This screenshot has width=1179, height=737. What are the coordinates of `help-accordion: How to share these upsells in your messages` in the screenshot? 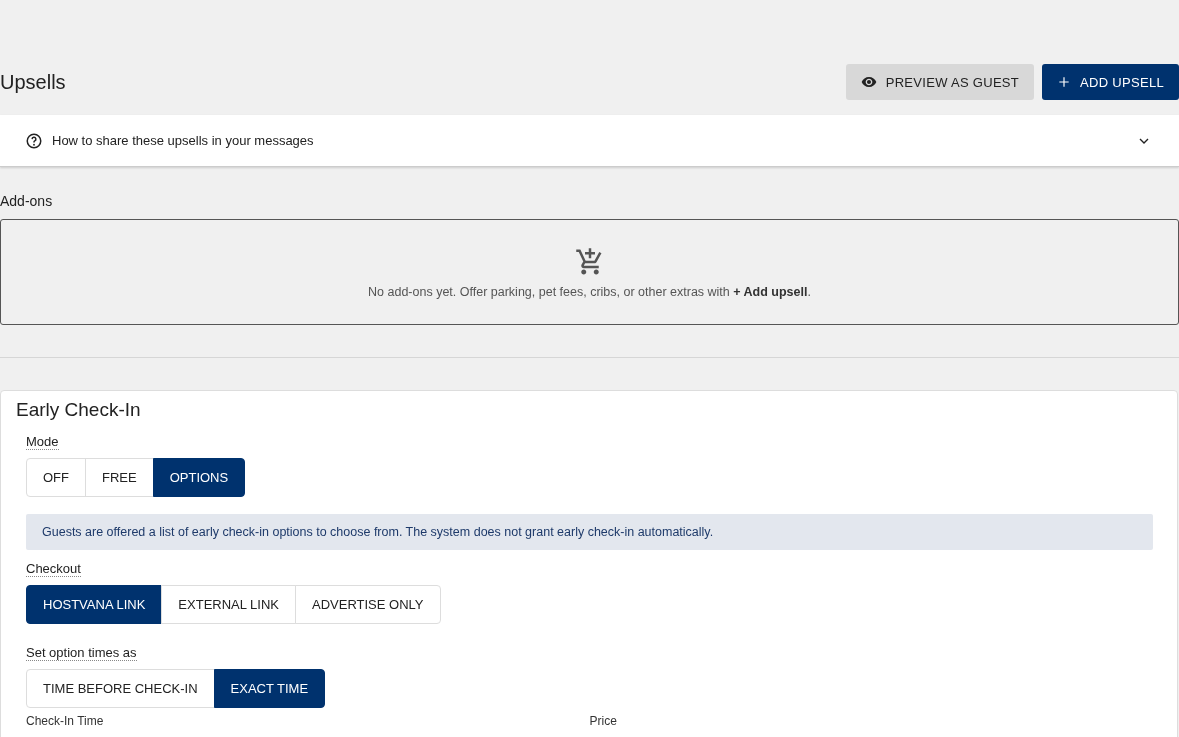 It's located at (589, 141).